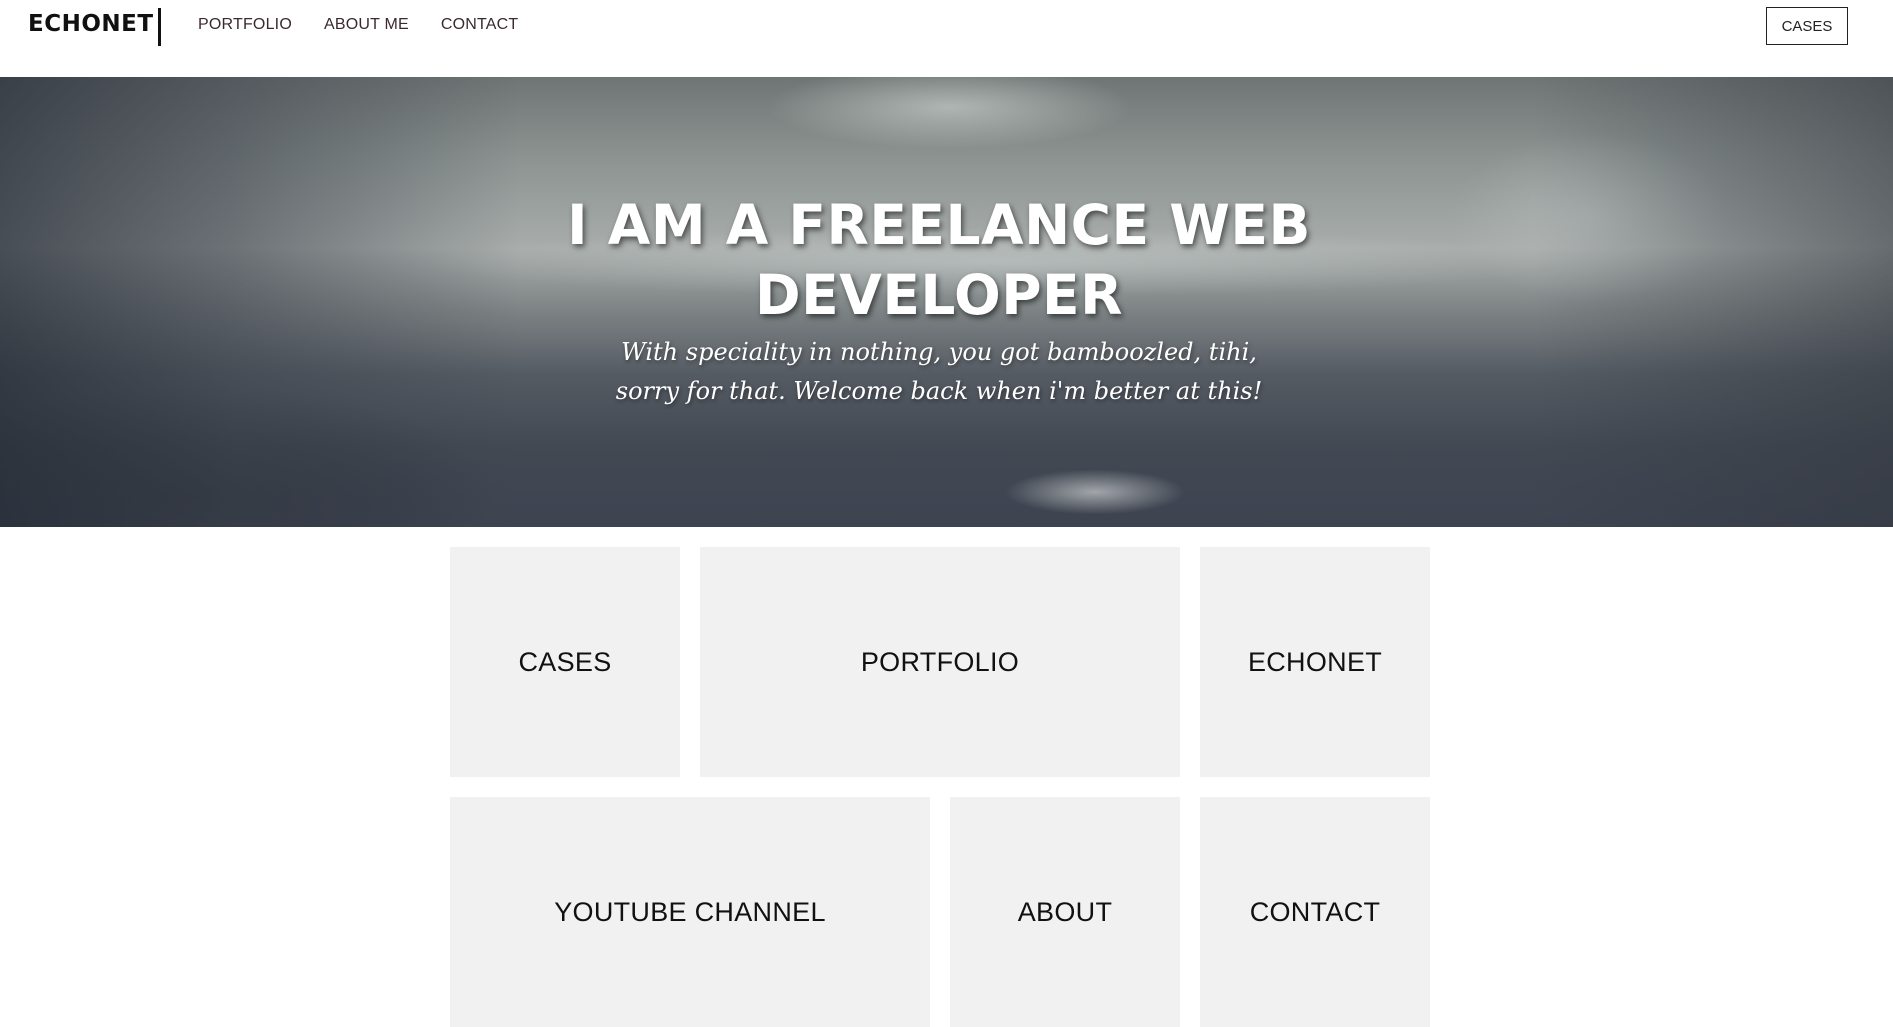  I want to click on tile-about: ABOUT, so click(1065, 912).